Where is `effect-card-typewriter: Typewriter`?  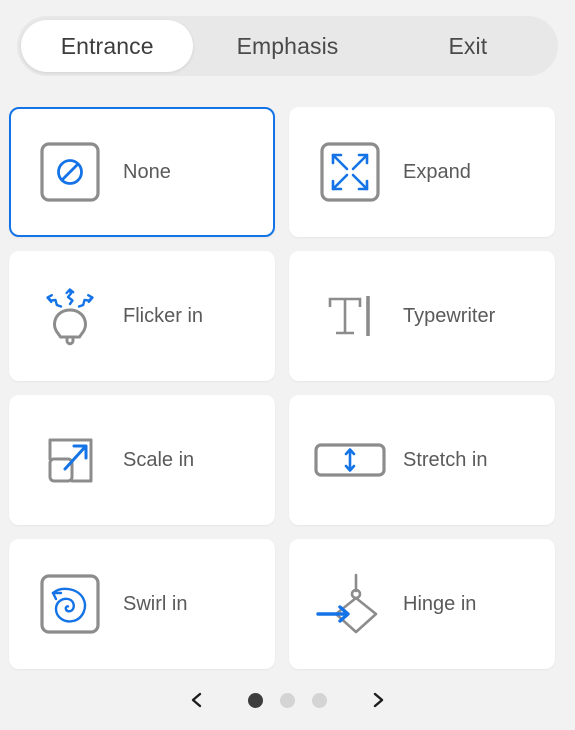 effect-card-typewriter: Typewriter is located at coordinates (422, 316).